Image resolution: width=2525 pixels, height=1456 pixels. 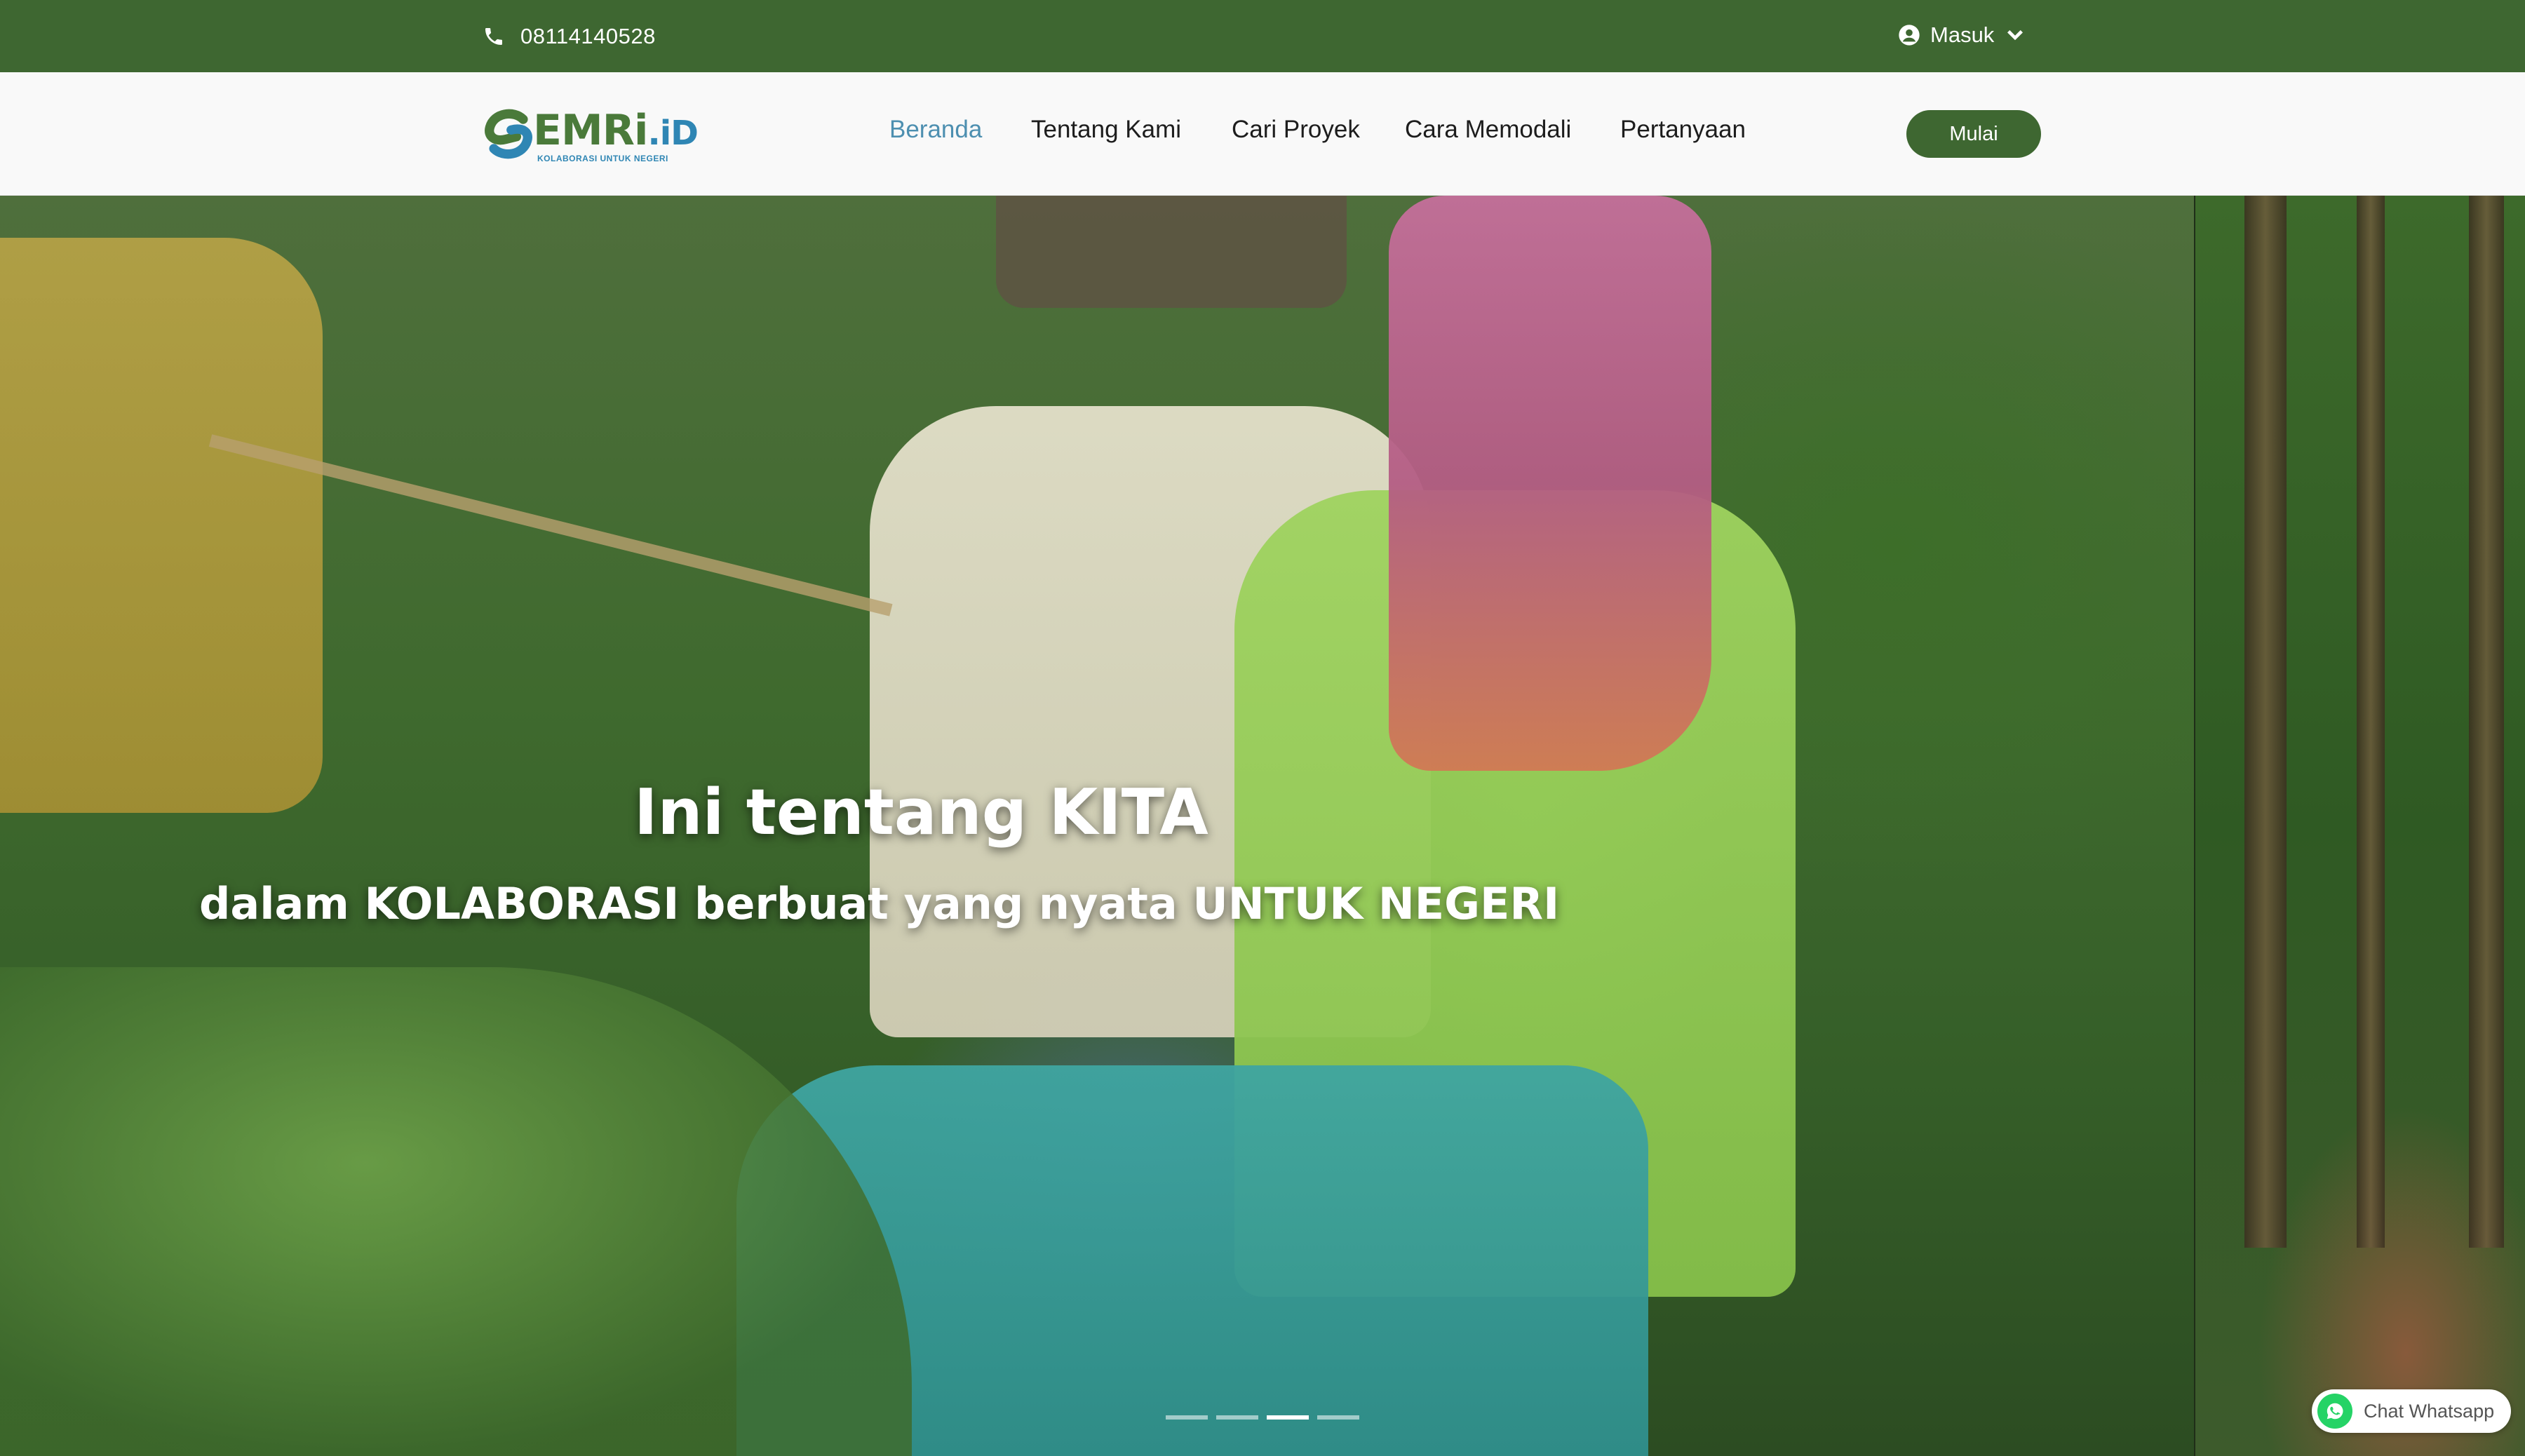 What do you see at coordinates (1171, 252) in the screenshot?
I see `hero-photo-person-hat` at bounding box center [1171, 252].